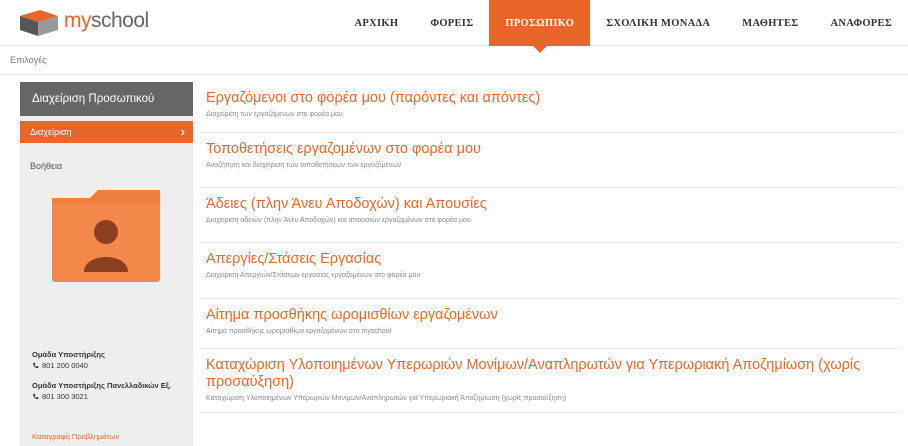  I want to click on logo-text-rest: school, so click(120, 20).